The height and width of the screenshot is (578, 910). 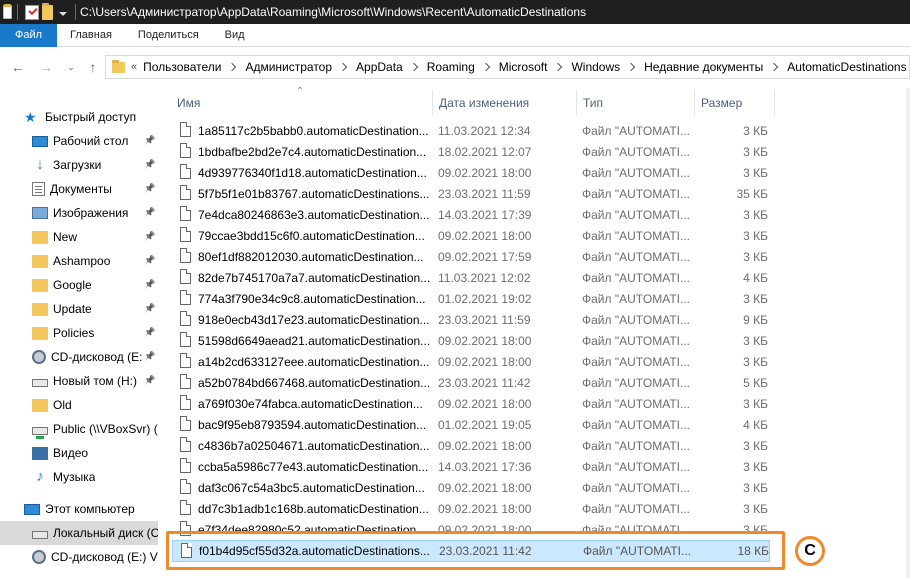 I want to click on sidebar-item: Google 📌, so click(x=79, y=285).